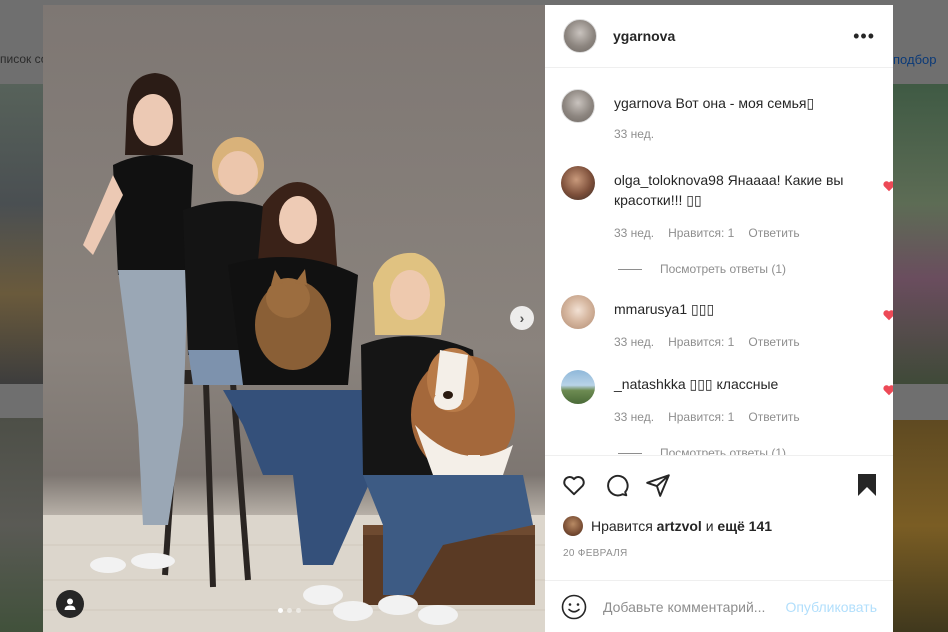  What do you see at coordinates (669, 180) in the screenshot?
I see `comment-username: olga_toloknova98` at bounding box center [669, 180].